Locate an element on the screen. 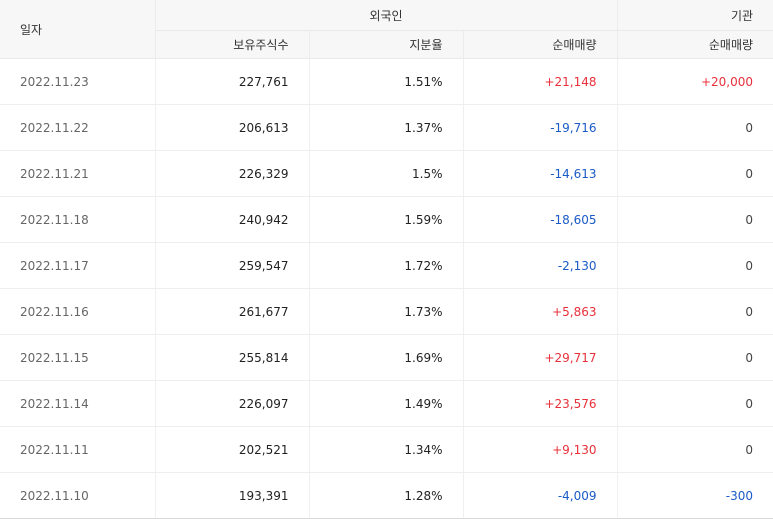 This screenshot has width=773, height=519. table-row: 2022.11.22 206,613 1.37% -19,716 0 is located at coordinates (386, 127).